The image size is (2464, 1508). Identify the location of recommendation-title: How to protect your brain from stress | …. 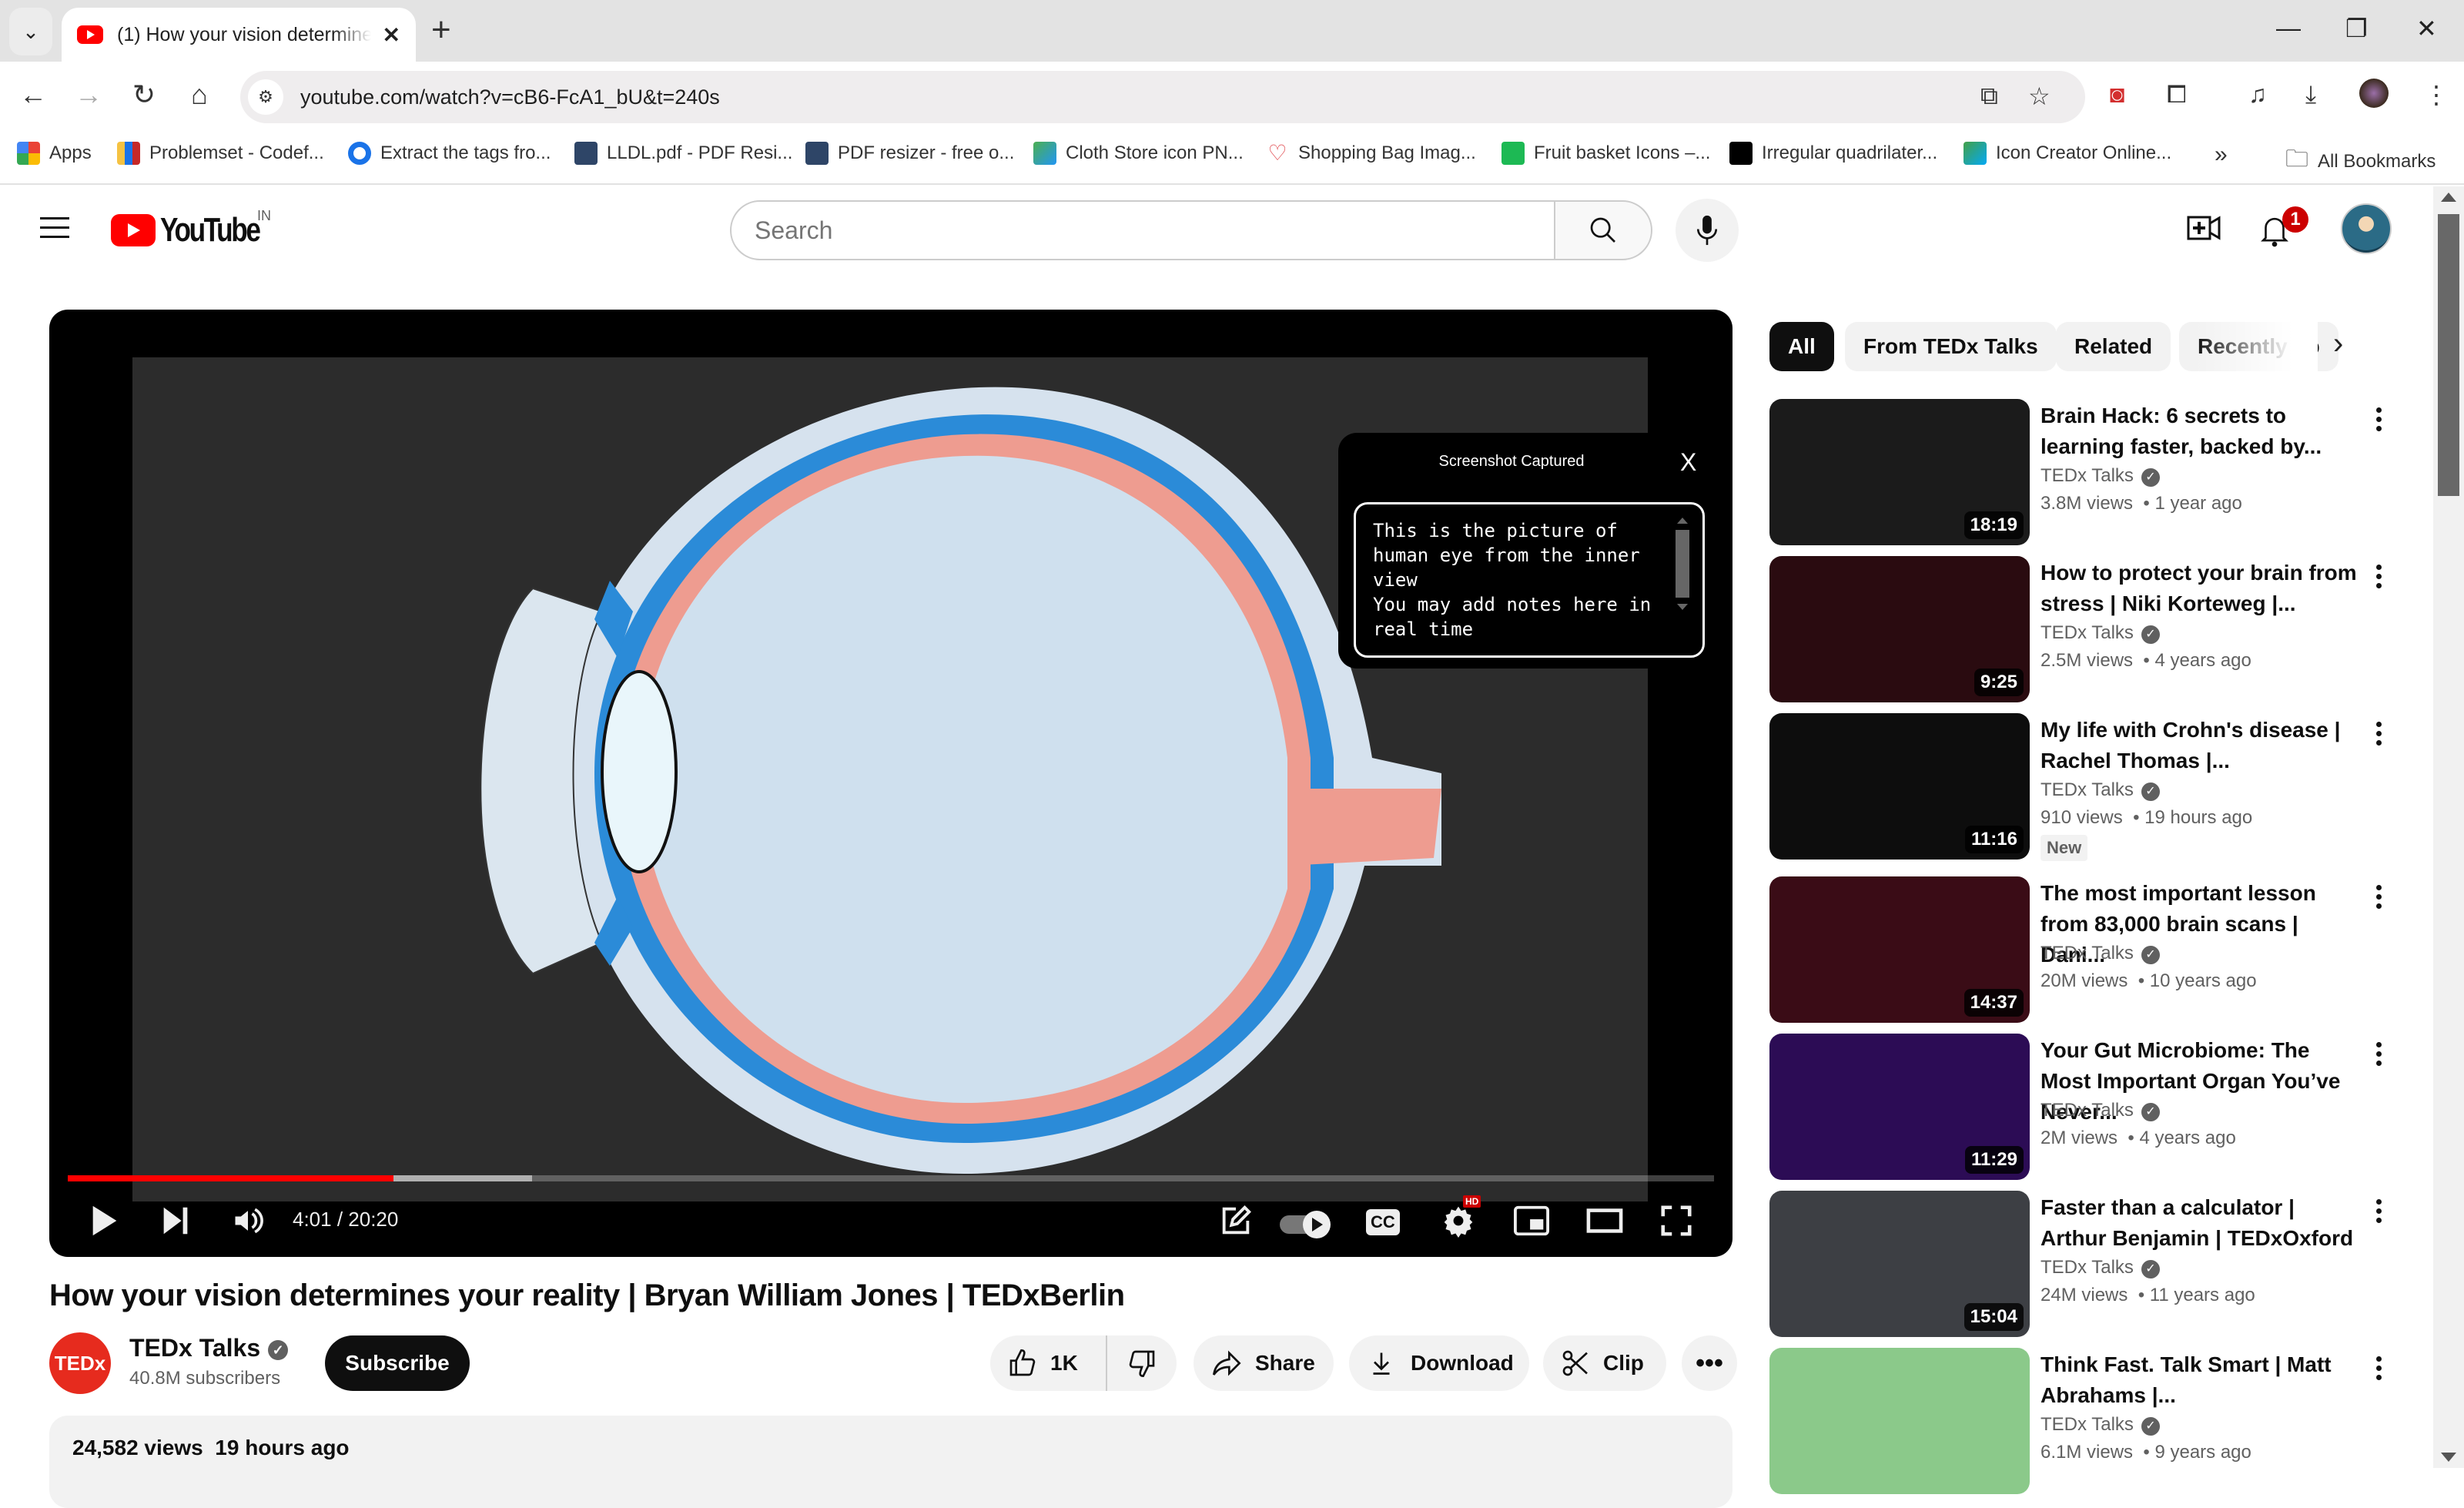
(2202, 588).